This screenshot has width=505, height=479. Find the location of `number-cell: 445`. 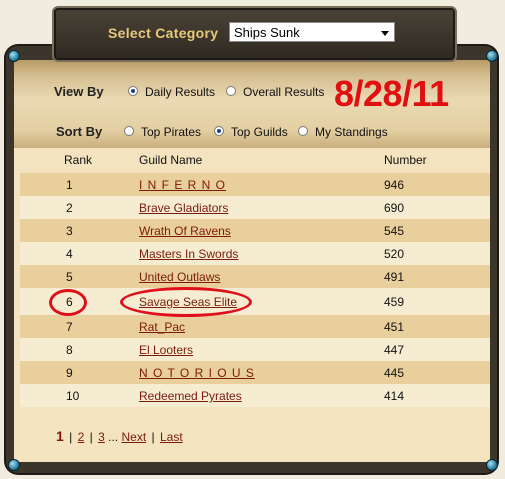

number-cell: 445 is located at coordinates (394, 373).